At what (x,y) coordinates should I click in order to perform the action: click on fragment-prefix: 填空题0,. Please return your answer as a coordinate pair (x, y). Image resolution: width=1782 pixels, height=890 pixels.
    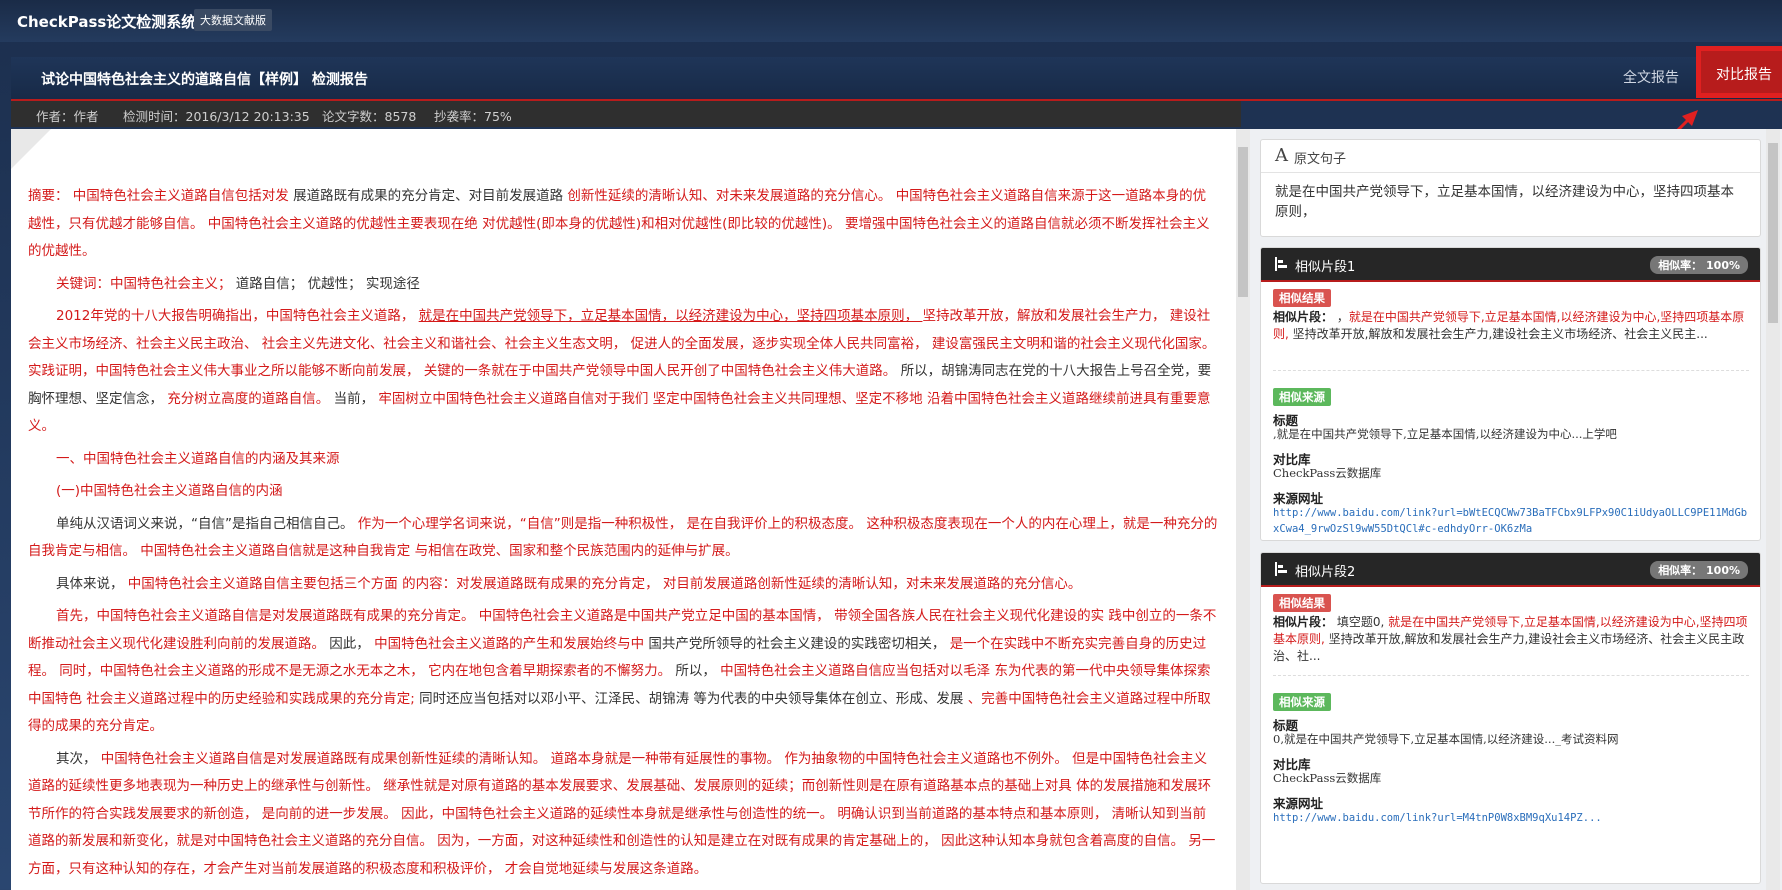
    Looking at the image, I should click on (1361, 622).